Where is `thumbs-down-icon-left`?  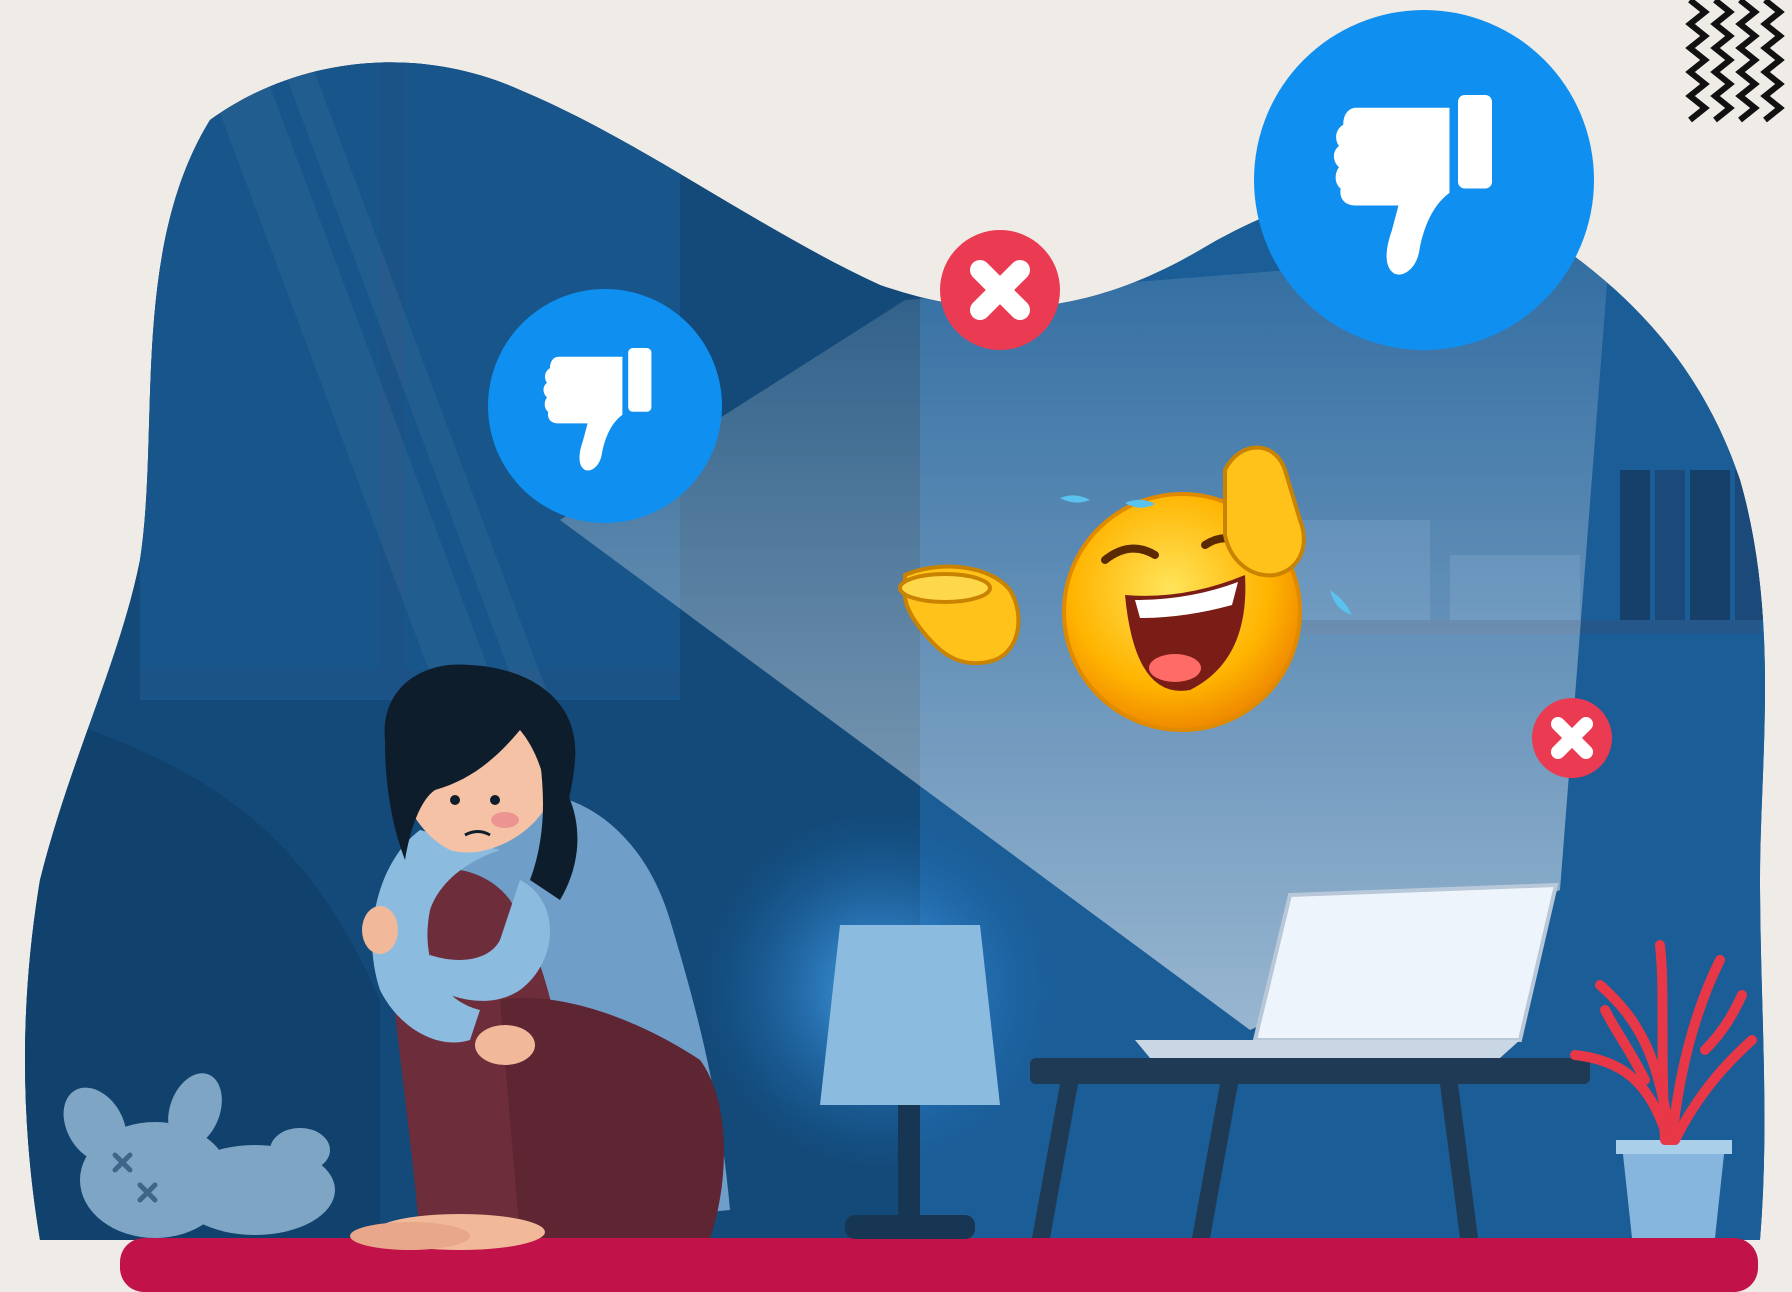
thumbs-down-icon-left is located at coordinates (605, 406).